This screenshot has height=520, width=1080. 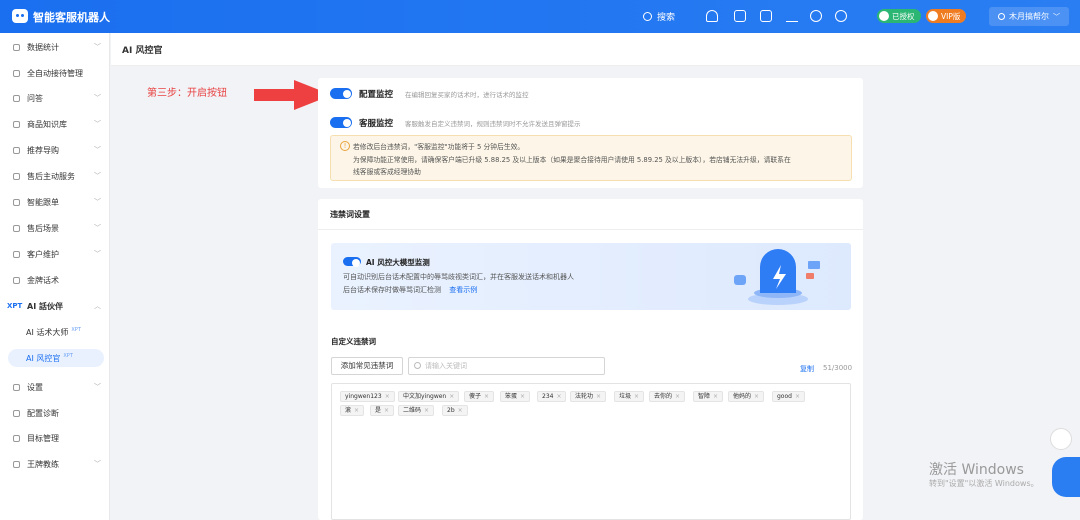 What do you see at coordinates (35, 98) in the screenshot?
I see `sidebar-item-label: 问答` at bounding box center [35, 98].